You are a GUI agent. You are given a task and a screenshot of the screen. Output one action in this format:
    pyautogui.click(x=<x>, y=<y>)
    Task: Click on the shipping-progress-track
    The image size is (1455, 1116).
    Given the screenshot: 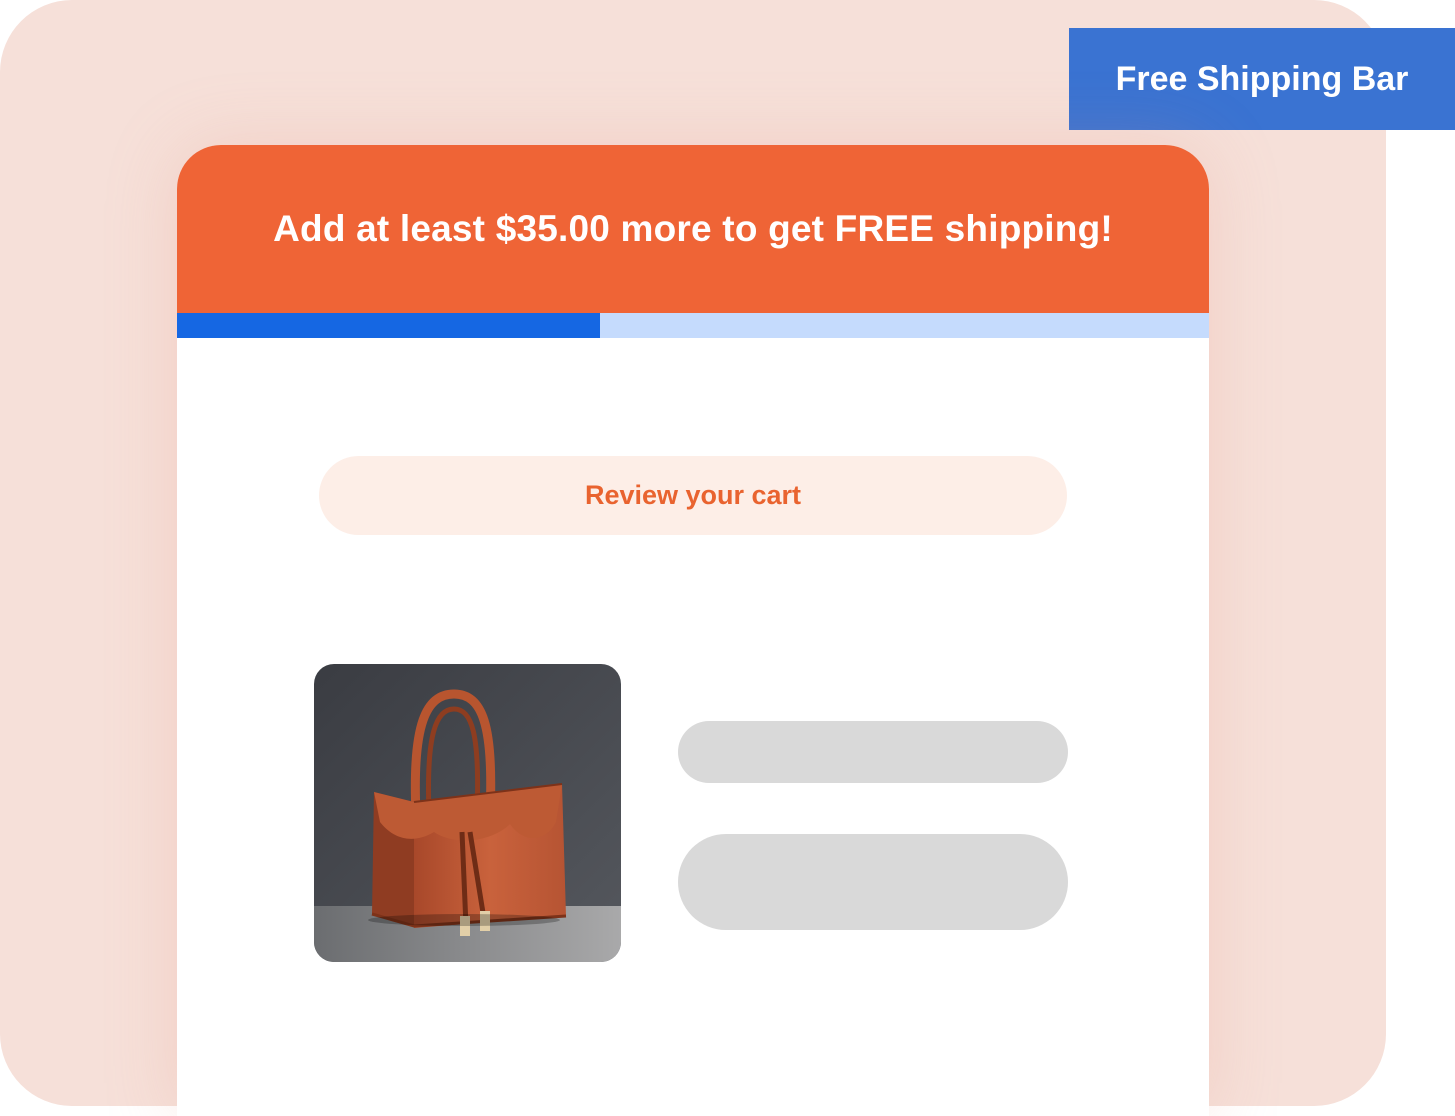 What is the action you would take?
    pyautogui.click(x=693, y=325)
    